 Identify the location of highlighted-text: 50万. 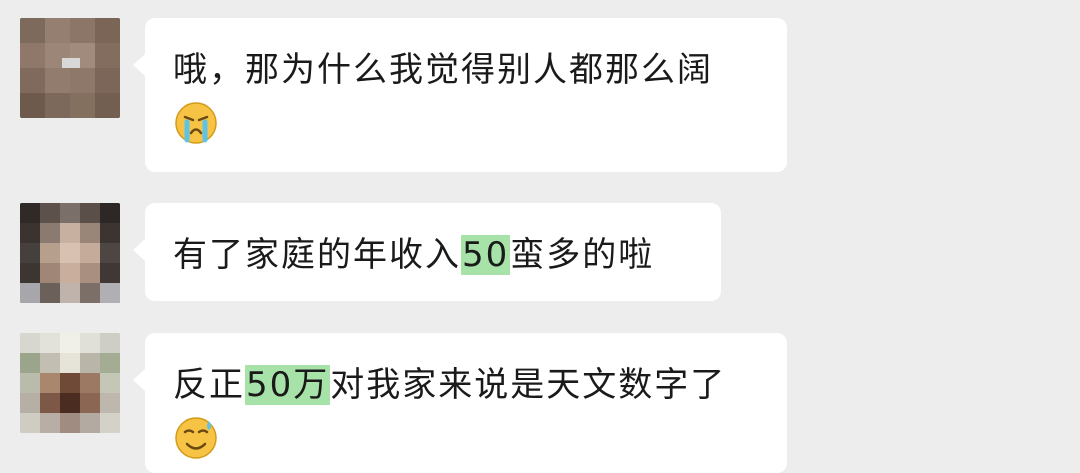
(288, 385).